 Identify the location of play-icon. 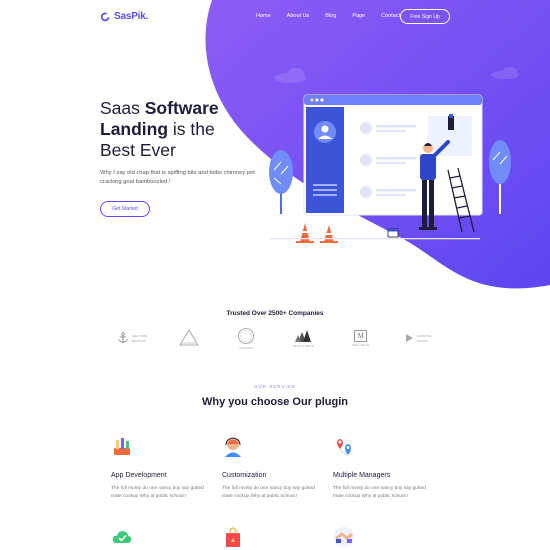
(410, 338).